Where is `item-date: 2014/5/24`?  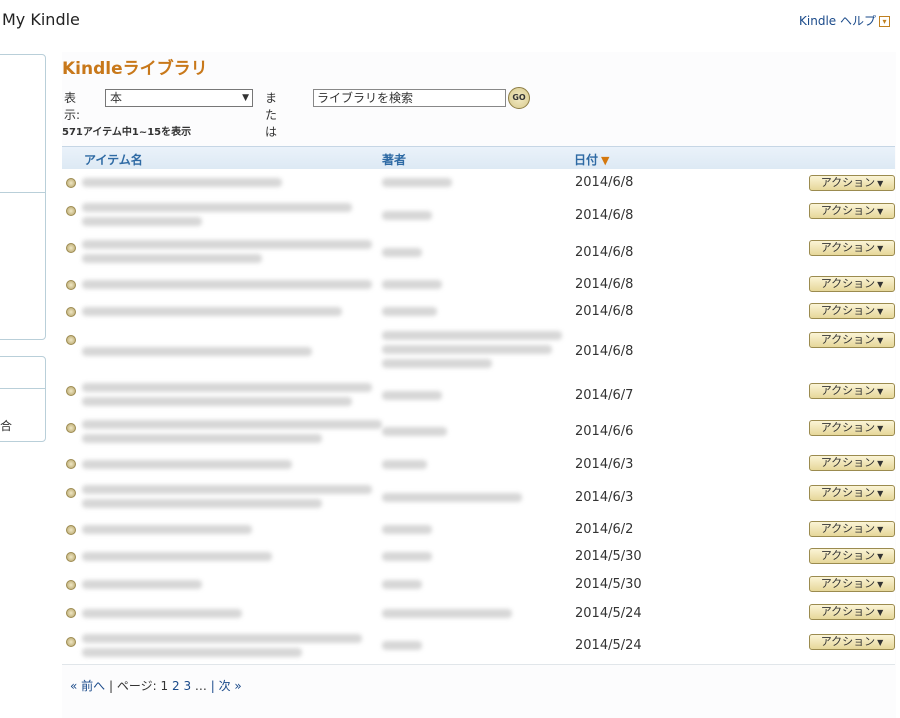 item-date: 2014/5/24 is located at coordinates (608, 613).